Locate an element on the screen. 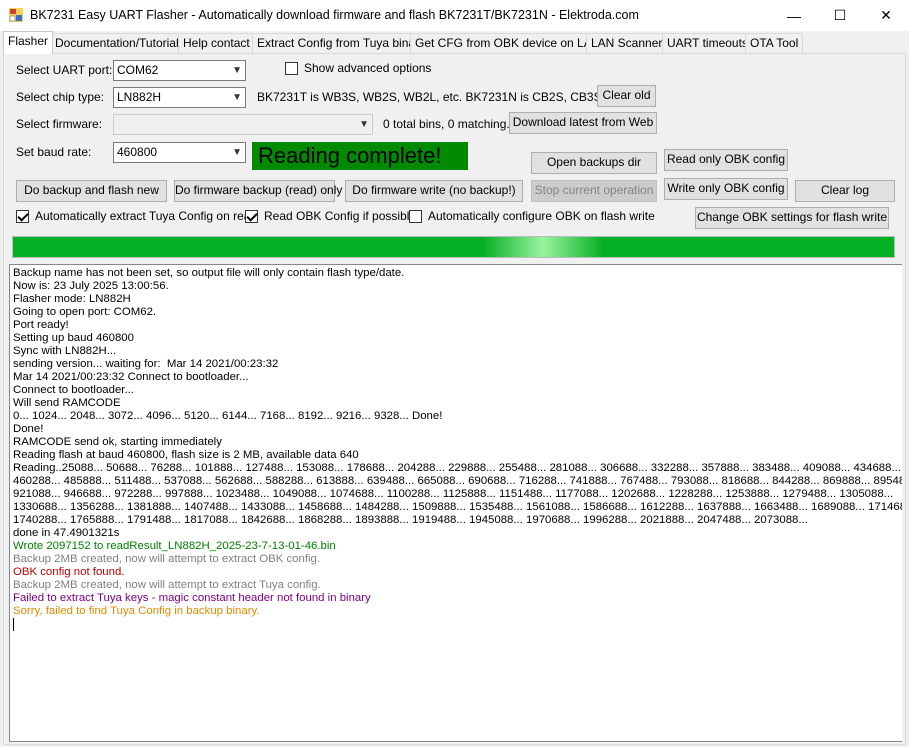 The height and width of the screenshot is (747, 909). app-icon is located at coordinates (16, 15).